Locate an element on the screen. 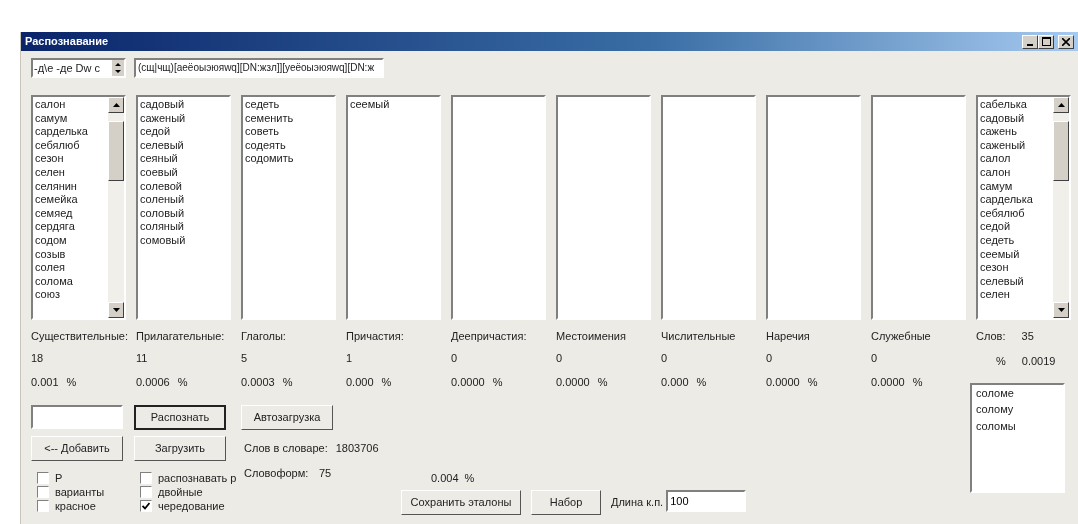 The width and height of the screenshot is (1078, 524). list-item: соевый is located at coordinates (162, 172).